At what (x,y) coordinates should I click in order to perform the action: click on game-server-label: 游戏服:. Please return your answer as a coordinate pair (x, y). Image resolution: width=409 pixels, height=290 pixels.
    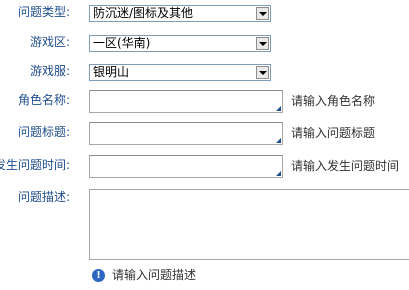
    Looking at the image, I should click on (49, 71).